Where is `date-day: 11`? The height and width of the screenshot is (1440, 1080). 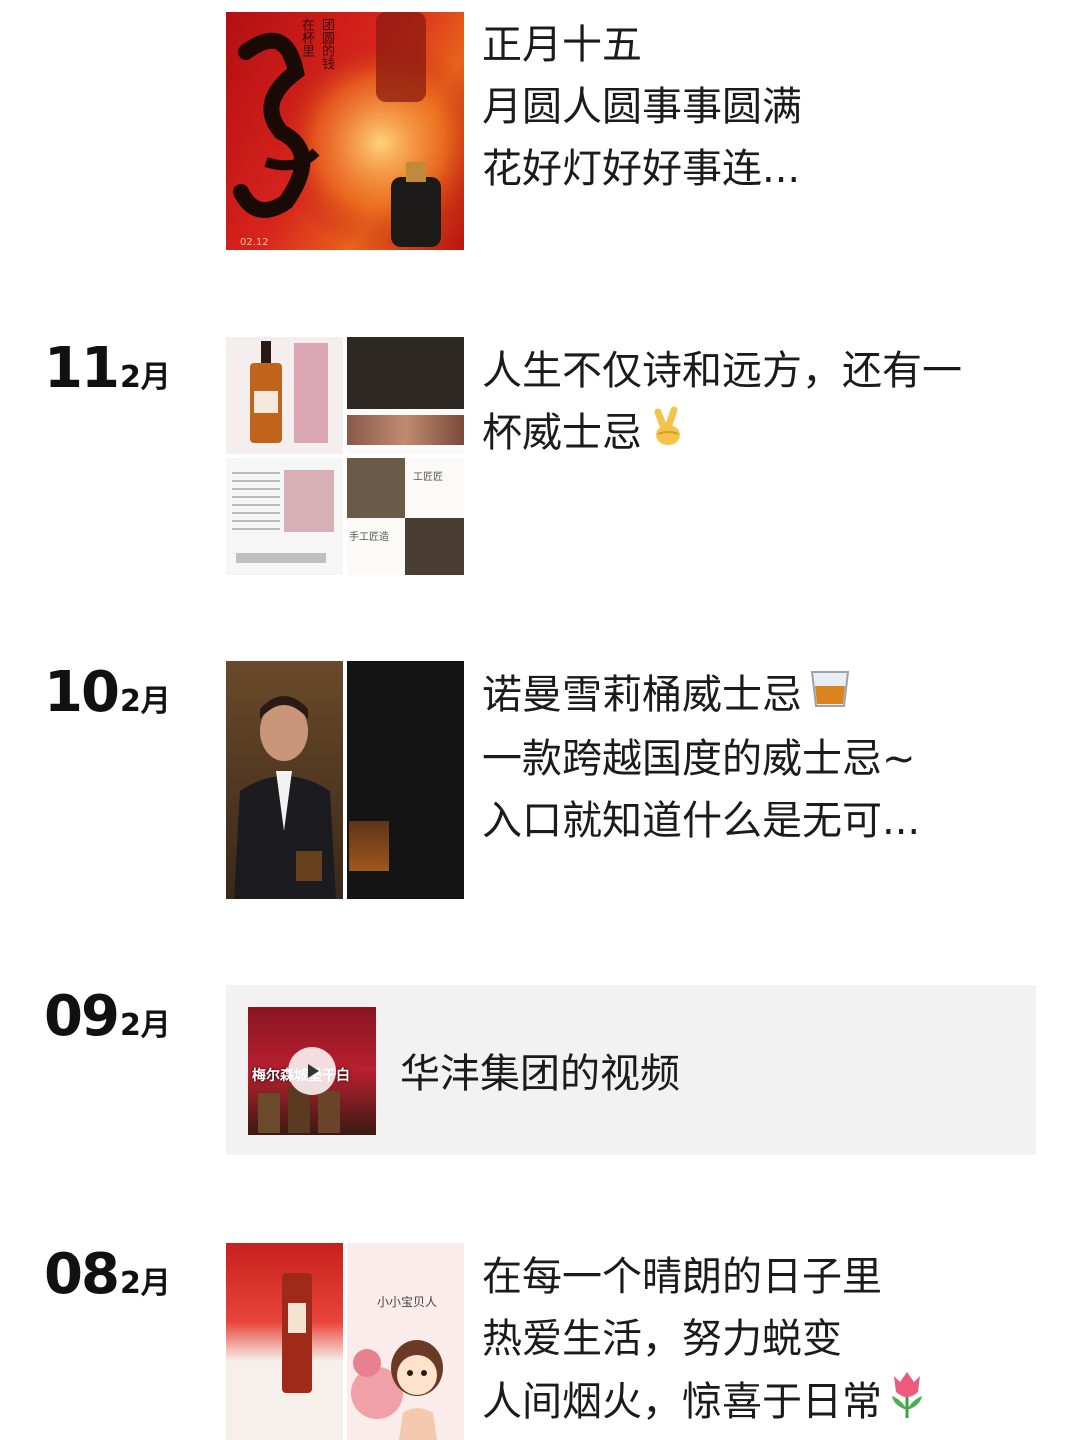
date-day: 11 is located at coordinates (82, 368).